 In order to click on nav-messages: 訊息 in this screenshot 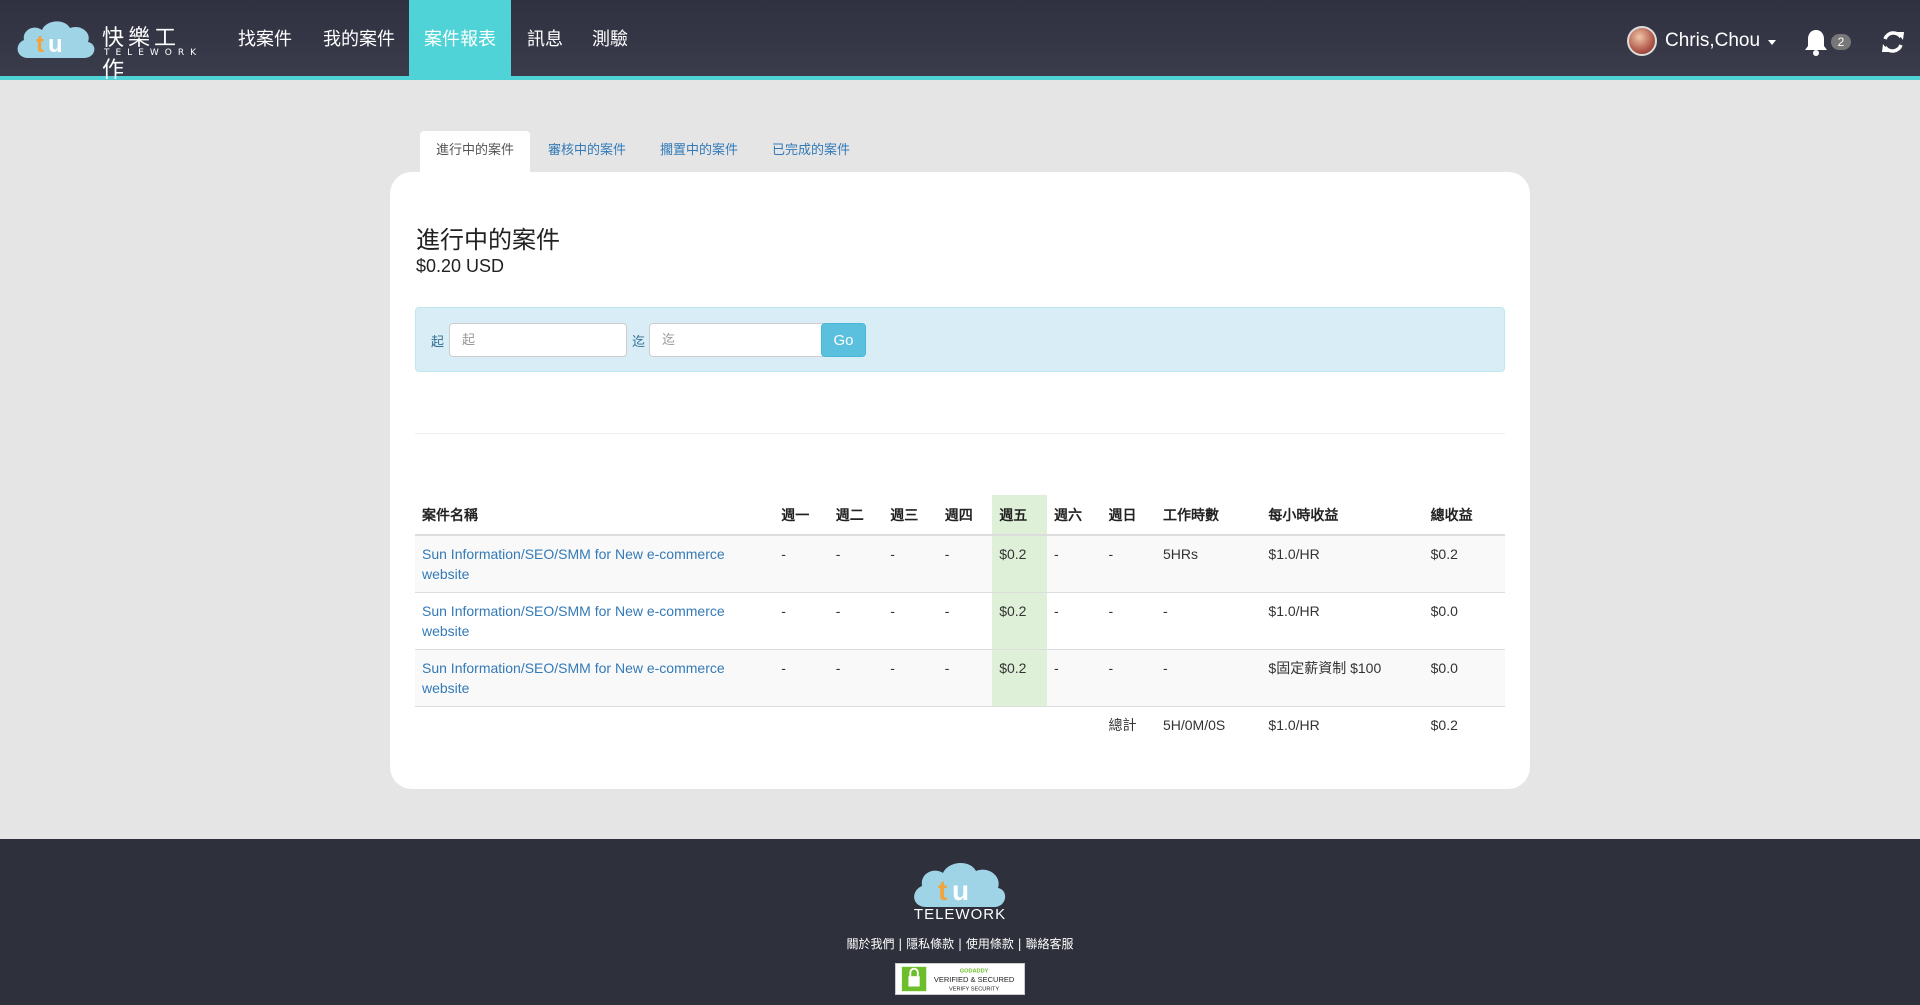, I will do `click(545, 40)`.